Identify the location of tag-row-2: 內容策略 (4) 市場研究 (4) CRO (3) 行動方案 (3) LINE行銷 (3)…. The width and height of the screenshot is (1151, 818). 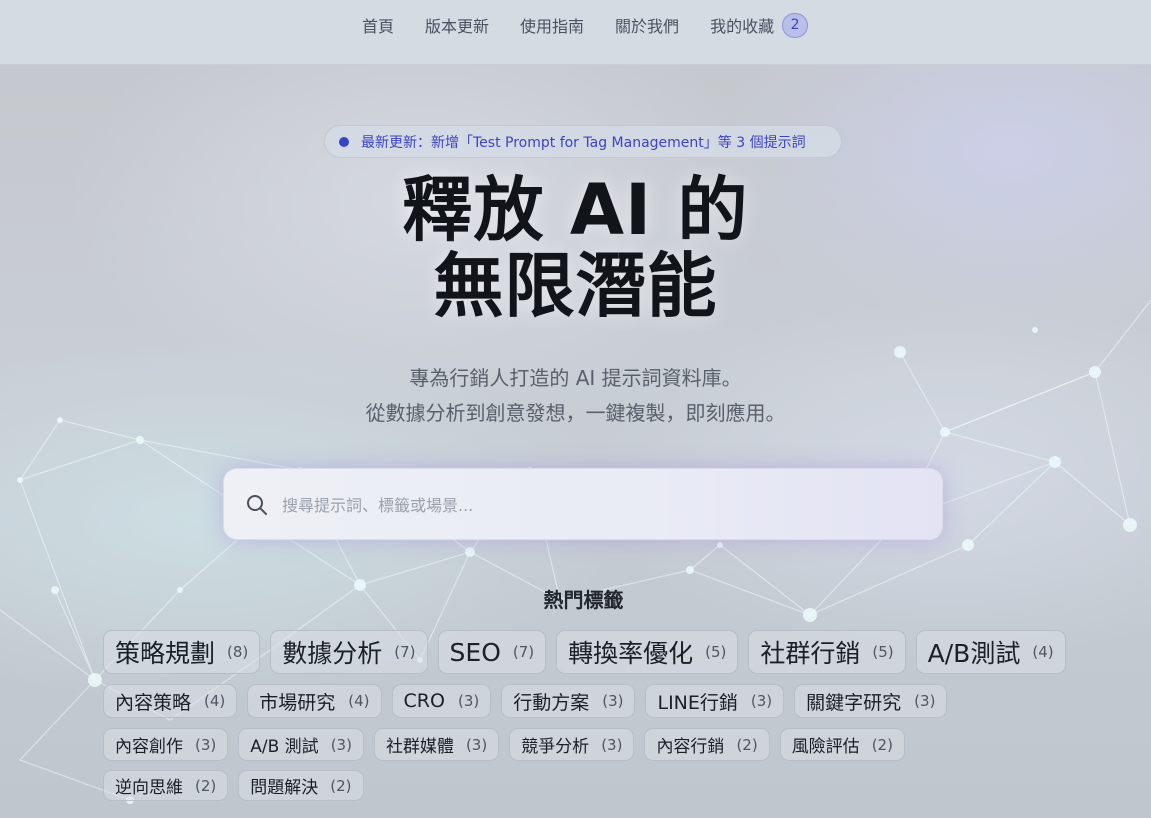
(530, 701).